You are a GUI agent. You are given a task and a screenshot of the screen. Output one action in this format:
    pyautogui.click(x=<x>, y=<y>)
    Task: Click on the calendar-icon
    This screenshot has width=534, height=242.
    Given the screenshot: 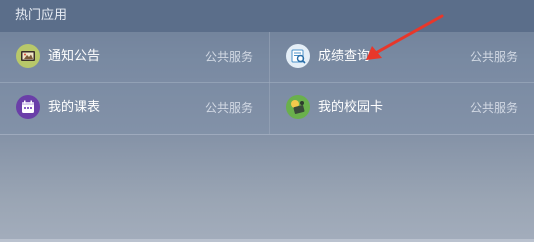 What is the action you would take?
    pyautogui.click(x=28, y=107)
    